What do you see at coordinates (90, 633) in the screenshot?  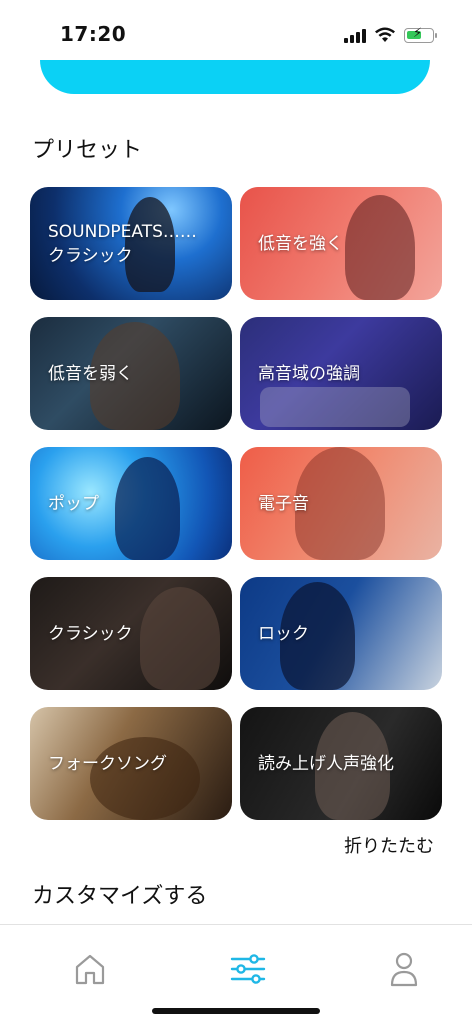 I see `preset-label: クラシック` at bounding box center [90, 633].